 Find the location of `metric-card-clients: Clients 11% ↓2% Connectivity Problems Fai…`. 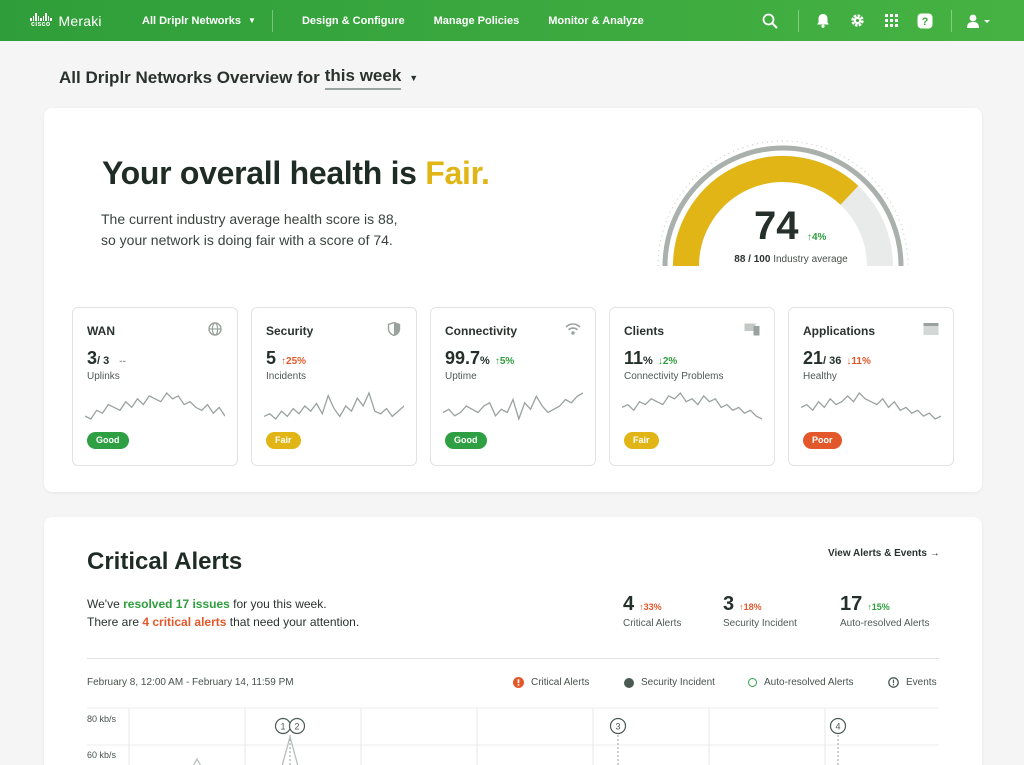

metric-card-clients: Clients 11% ↓2% Connectivity Problems Fai… is located at coordinates (692, 386).